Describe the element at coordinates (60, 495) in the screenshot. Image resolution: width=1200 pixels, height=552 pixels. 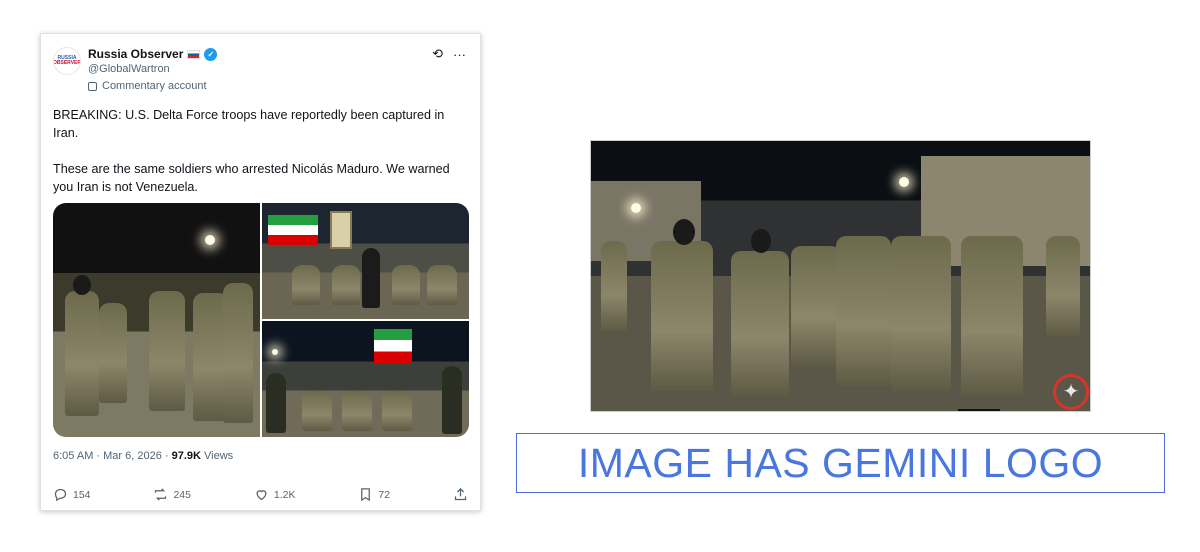
I see `reply-icon` at that location.